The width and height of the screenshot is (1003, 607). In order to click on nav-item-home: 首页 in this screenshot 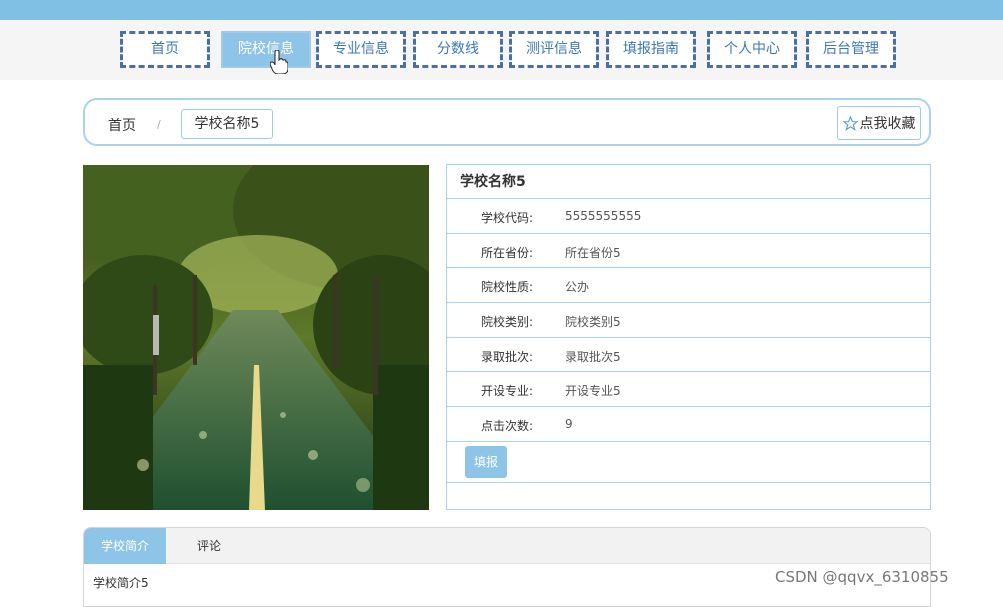, I will do `click(165, 49)`.